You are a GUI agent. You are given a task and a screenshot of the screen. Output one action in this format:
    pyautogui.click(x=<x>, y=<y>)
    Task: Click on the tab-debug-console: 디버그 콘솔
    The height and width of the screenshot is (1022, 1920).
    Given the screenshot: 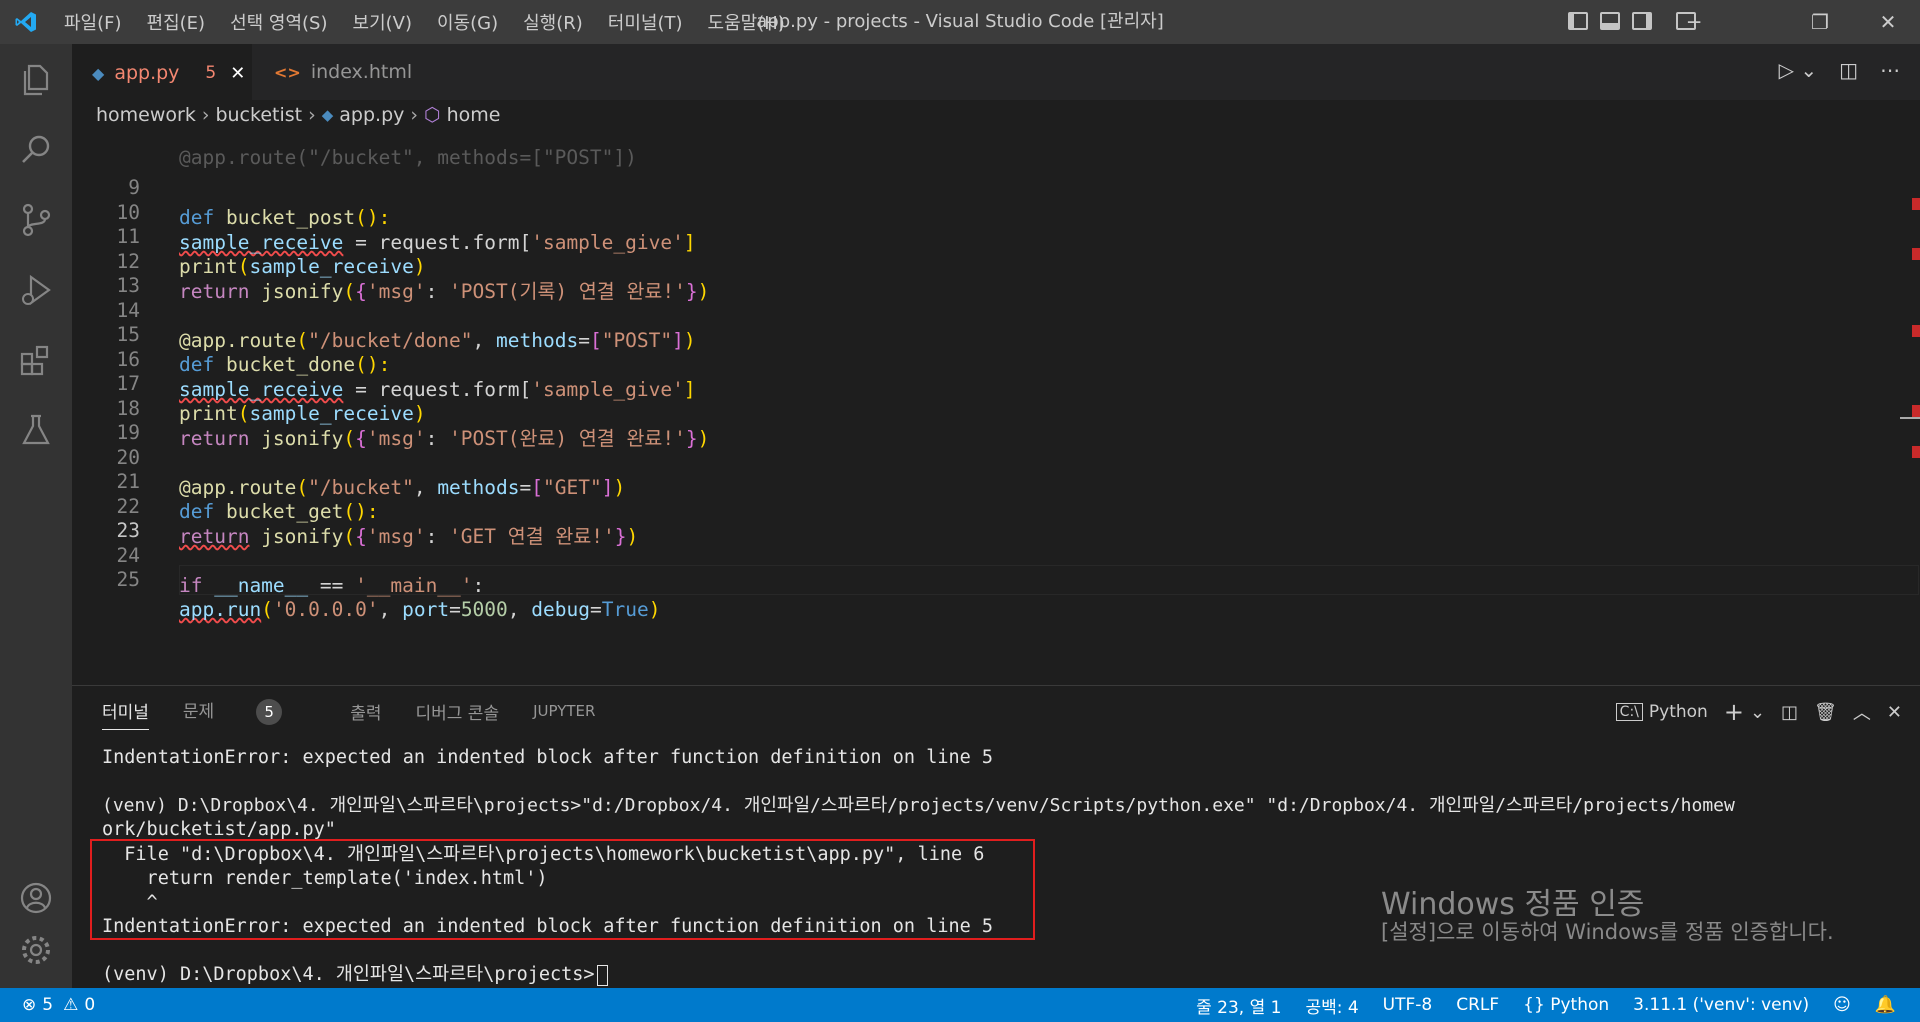 What is the action you would take?
    pyautogui.click(x=457, y=711)
    